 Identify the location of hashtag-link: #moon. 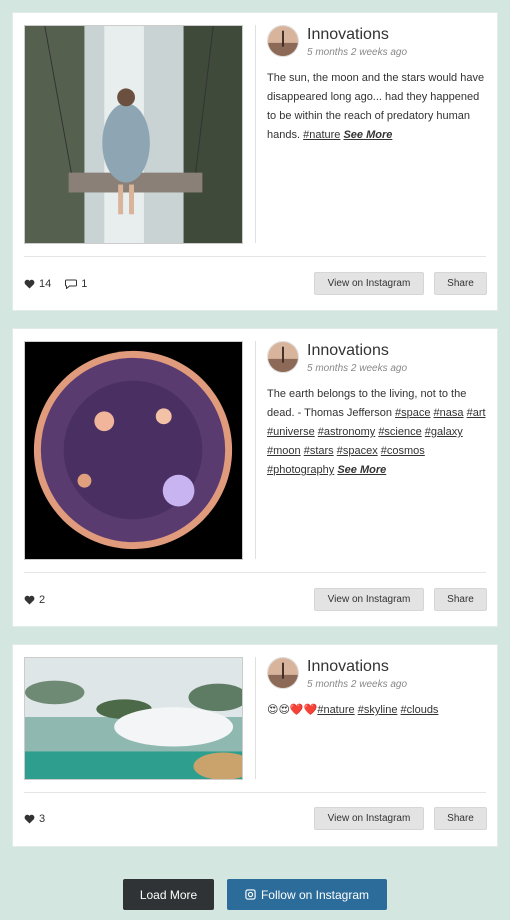
(284, 451).